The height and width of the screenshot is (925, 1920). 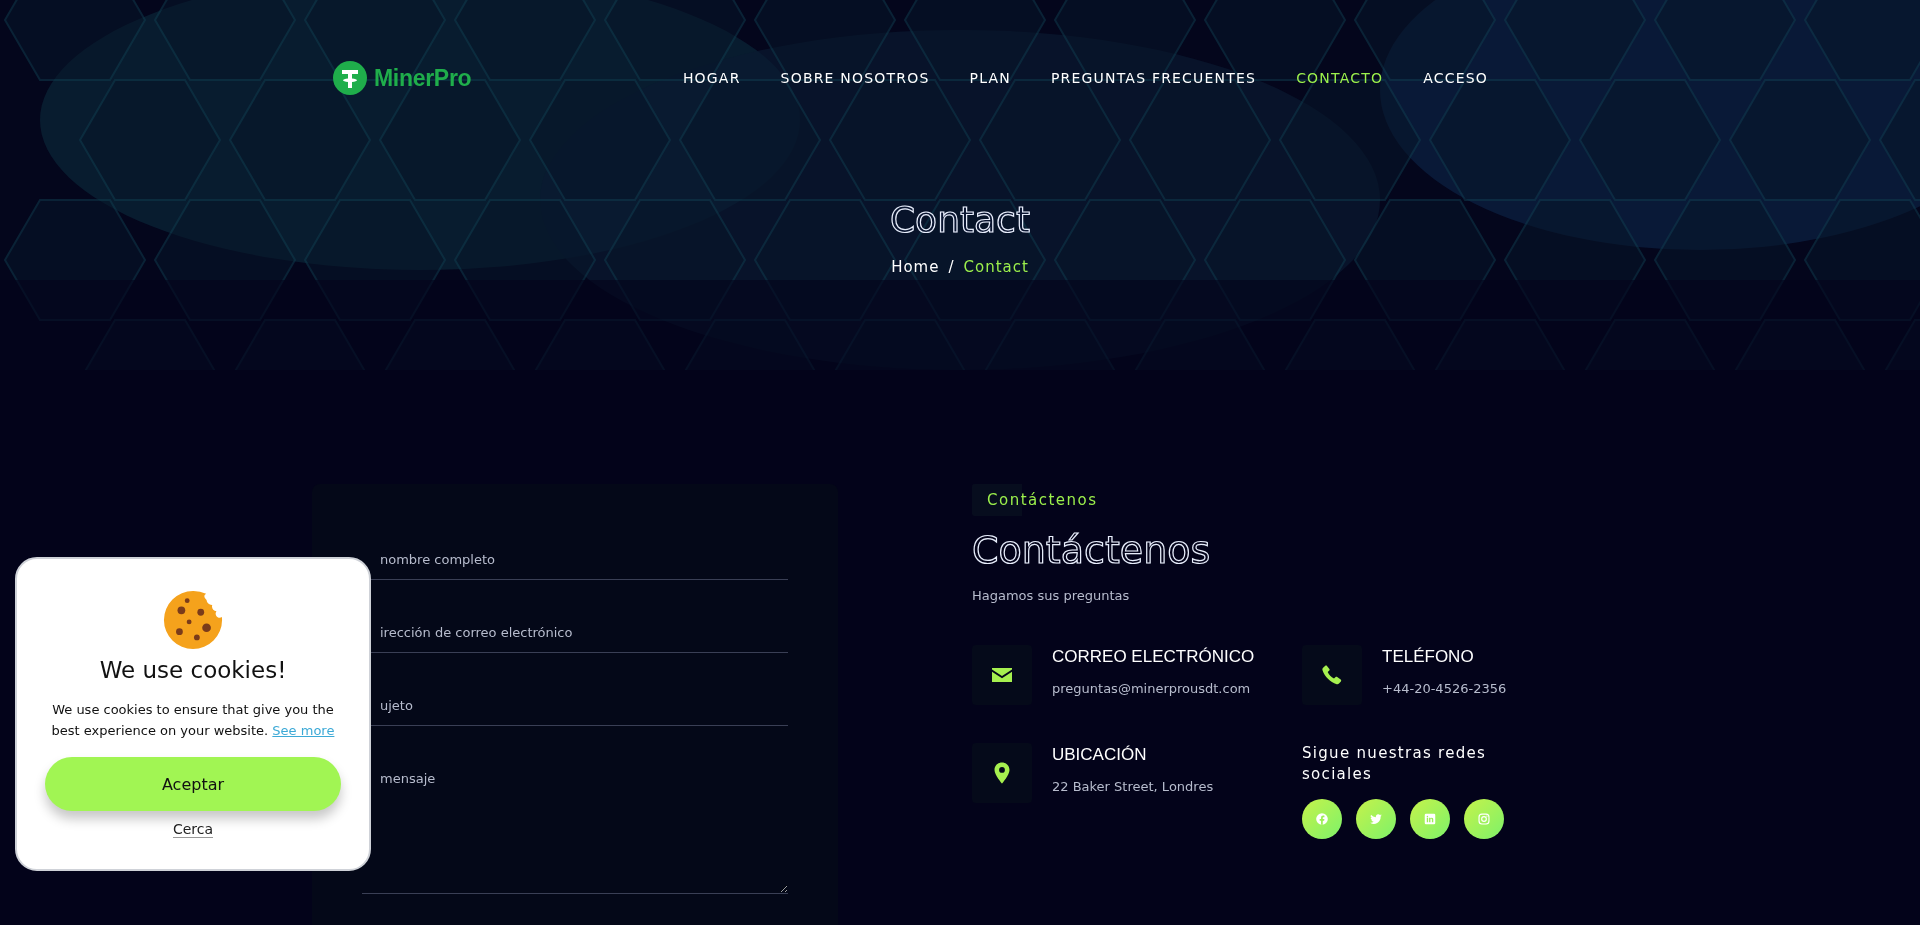 What do you see at coordinates (1153, 657) in the screenshot?
I see `contact-label: CORREO ELECTRÓNICO` at bounding box center [1153, 657].